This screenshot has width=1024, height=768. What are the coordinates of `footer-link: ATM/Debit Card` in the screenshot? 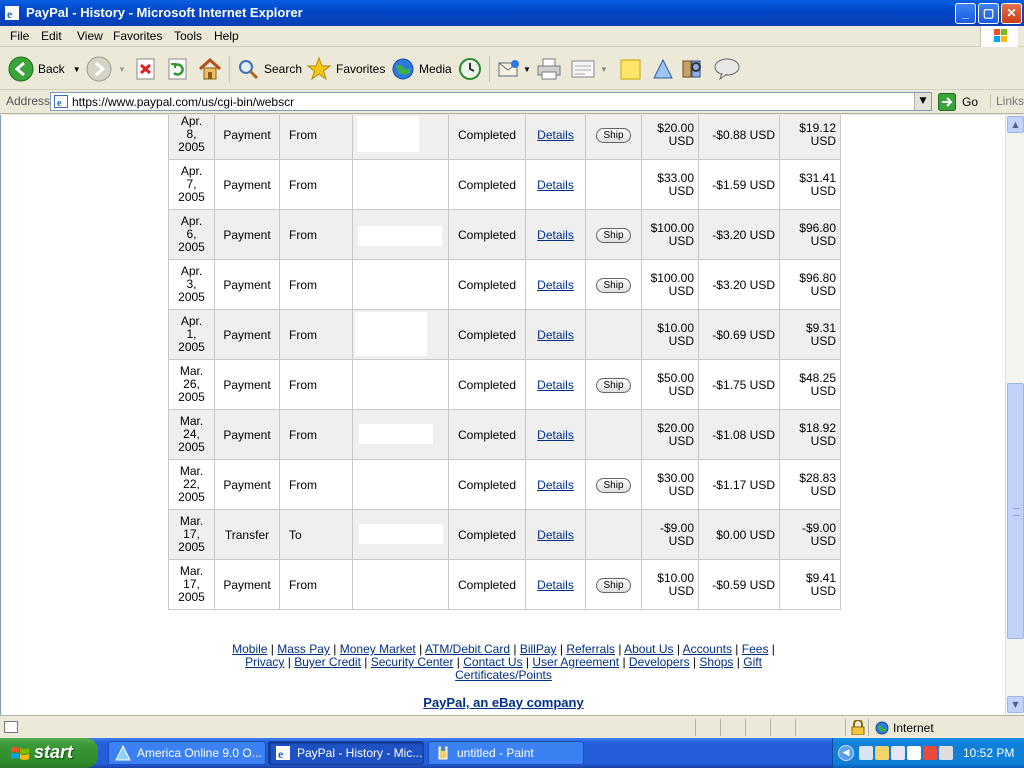 It's located at (467, 649).